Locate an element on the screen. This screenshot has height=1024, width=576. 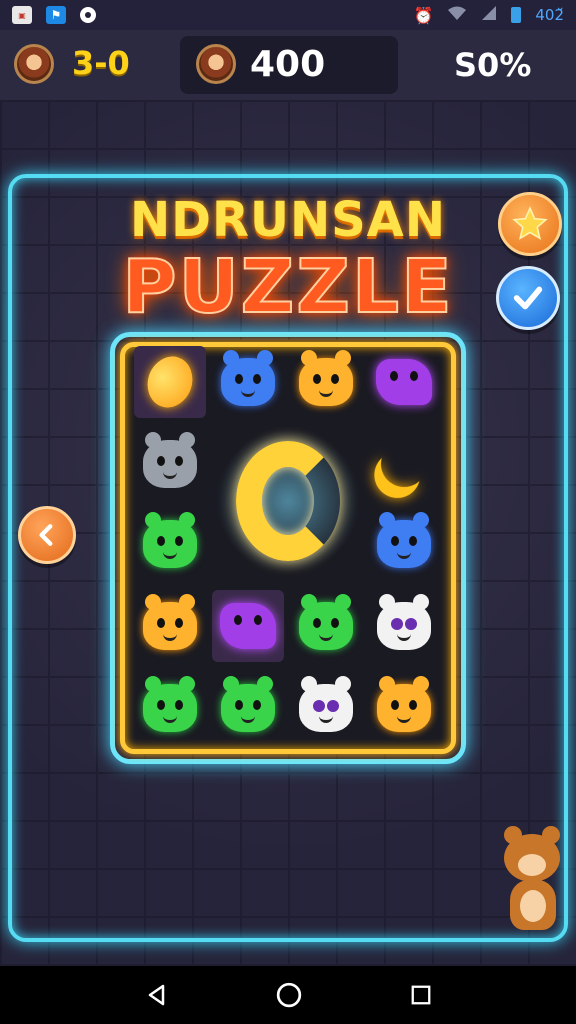
signal-icon is located at coordinates (489, 15).